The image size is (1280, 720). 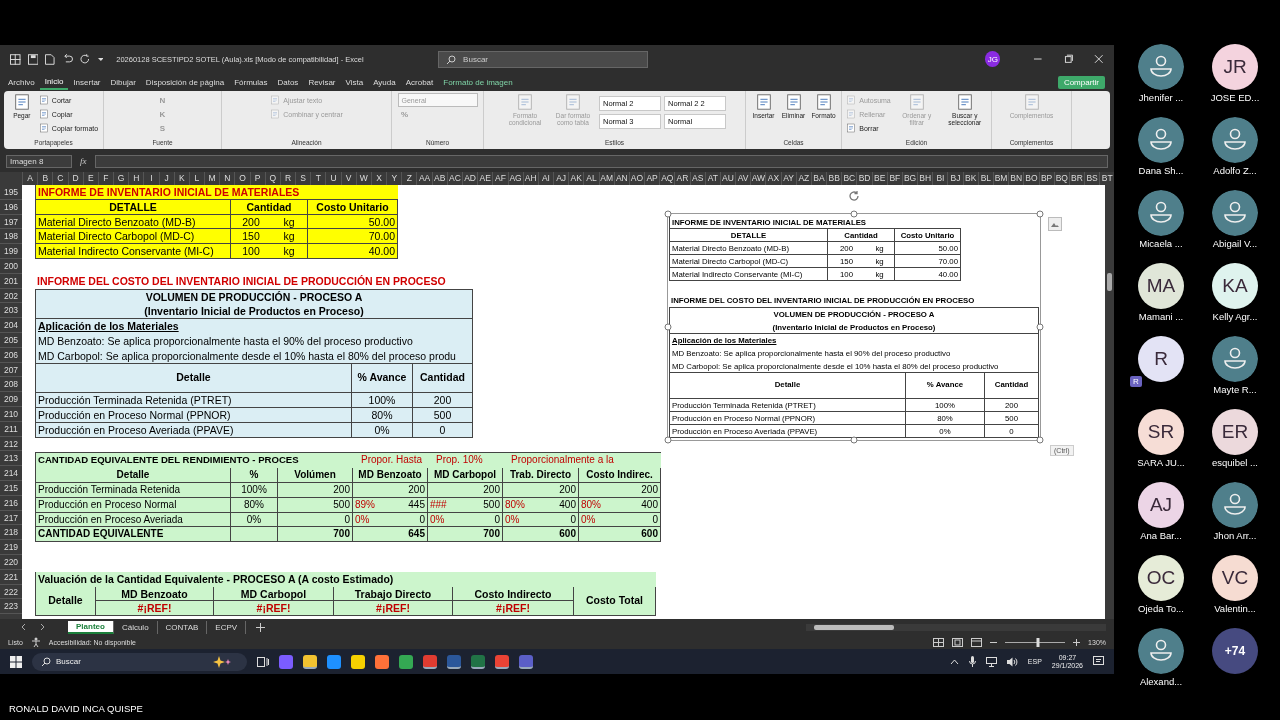 What do you see at coordinates (353, 251) in the screenshot?
I see `table-cell: 40.00` at bounding box center [353, 251].